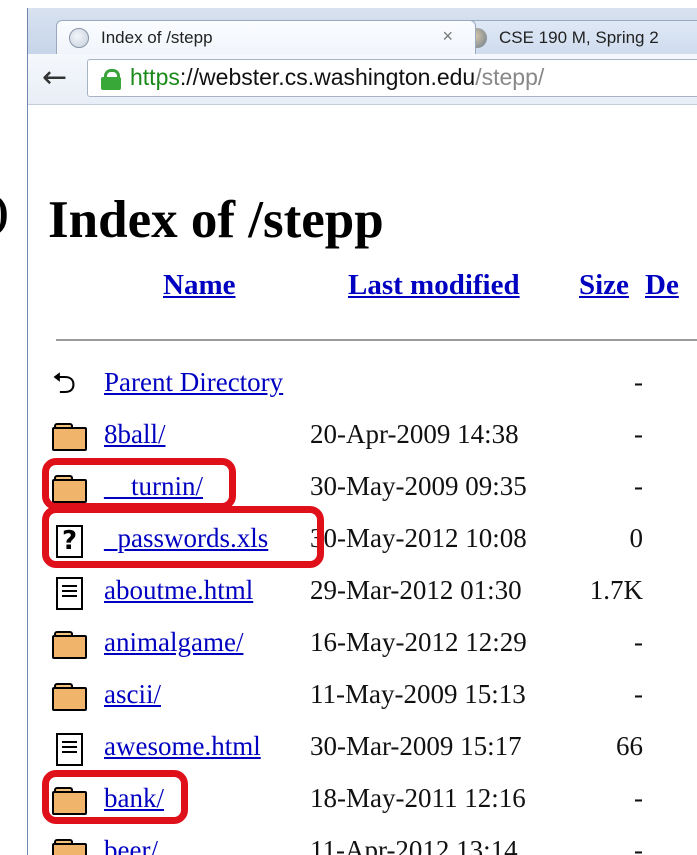 The height and width of the screenshot is (855, 697). What do you see at coordinates (418, 694) in the screenshot?
I see `entry-modified: 11-May-2009 15:13` at bounding box center [418, 694].